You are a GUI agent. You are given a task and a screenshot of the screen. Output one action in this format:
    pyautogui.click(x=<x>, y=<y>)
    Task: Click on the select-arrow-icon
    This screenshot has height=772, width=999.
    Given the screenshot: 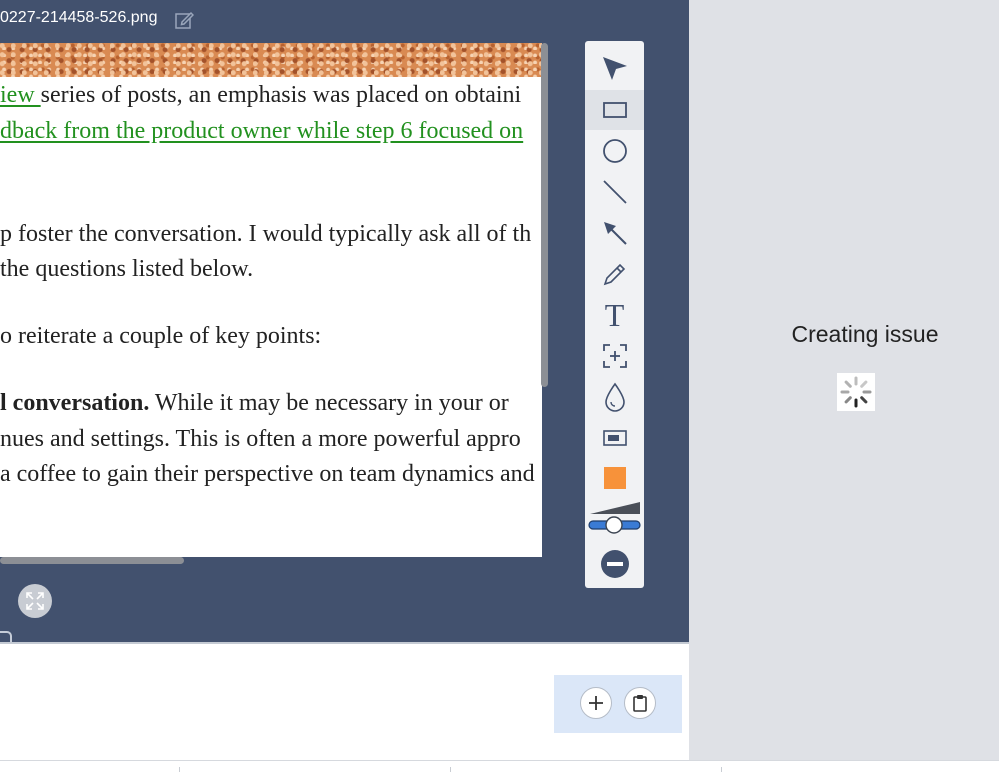 What is the action you would take?
    pyautogui.click(x=614, y=68)
    